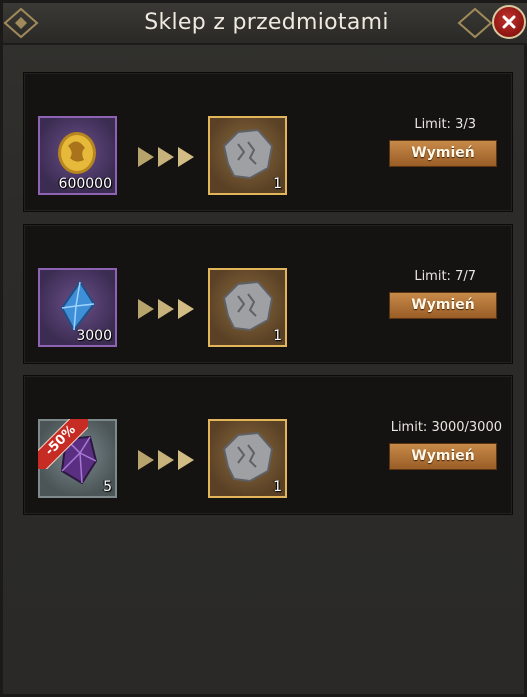 Image resolution: width=527 pixels, height=697 pixels. I want to click on input-count: 3000, so click(94, 336).